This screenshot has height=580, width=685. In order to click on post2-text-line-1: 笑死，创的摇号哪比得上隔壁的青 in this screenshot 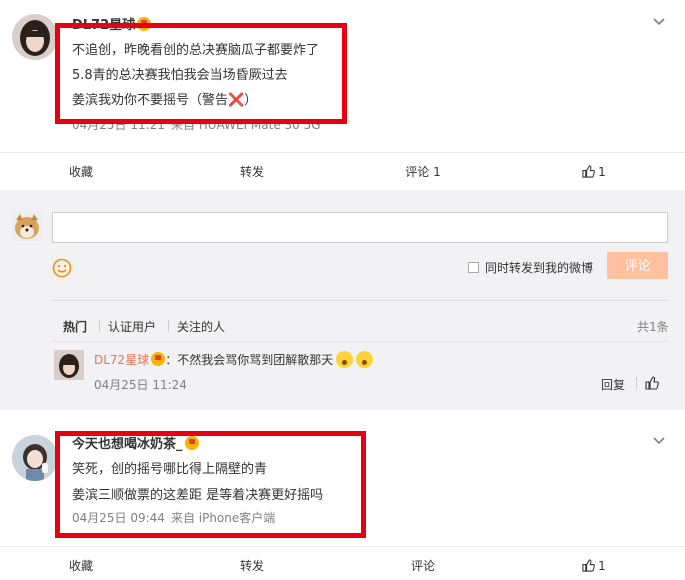, I will do `click(170, 469)`.